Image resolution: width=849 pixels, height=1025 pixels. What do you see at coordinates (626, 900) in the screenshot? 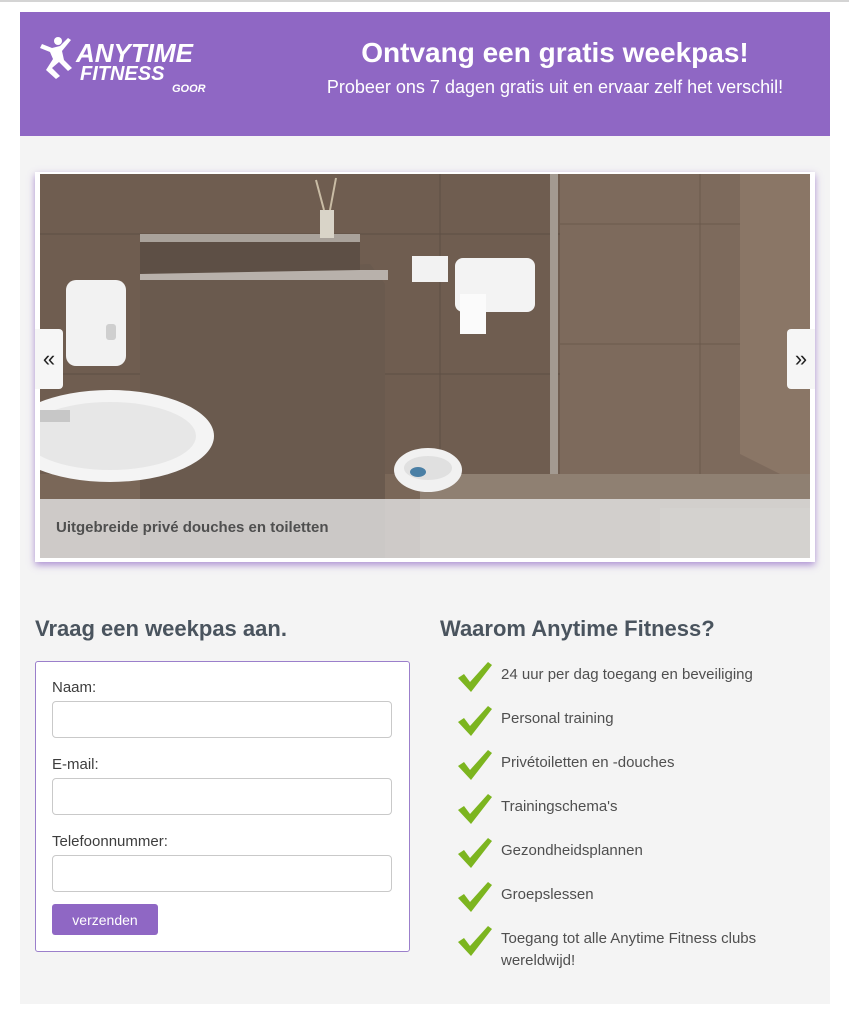
I see `benefit-item: Groepslessen` at bounding box center [626, 900].